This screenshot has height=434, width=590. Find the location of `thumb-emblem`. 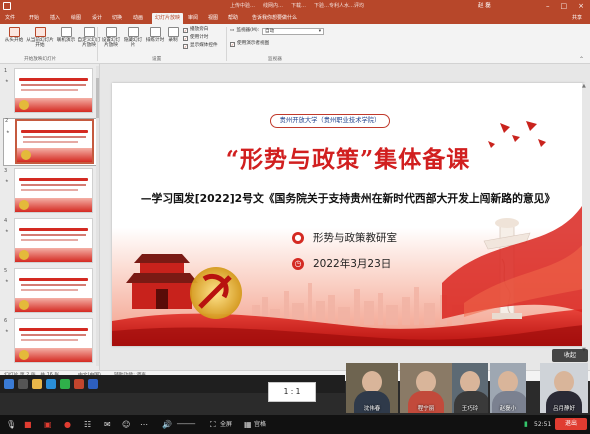

thumb-emblem is located at coordinates (24, 255).